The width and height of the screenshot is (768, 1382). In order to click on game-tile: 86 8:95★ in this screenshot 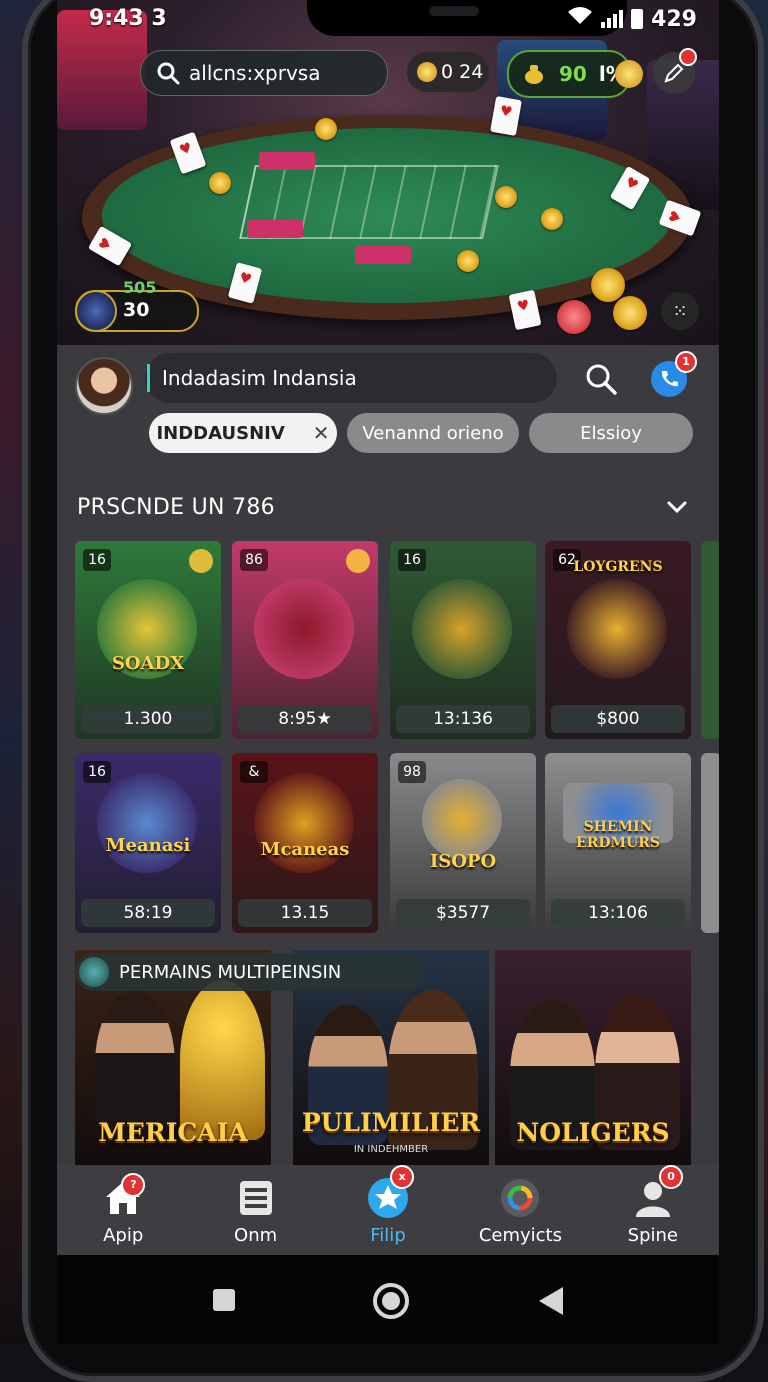, I will do `click(305, 640)`.